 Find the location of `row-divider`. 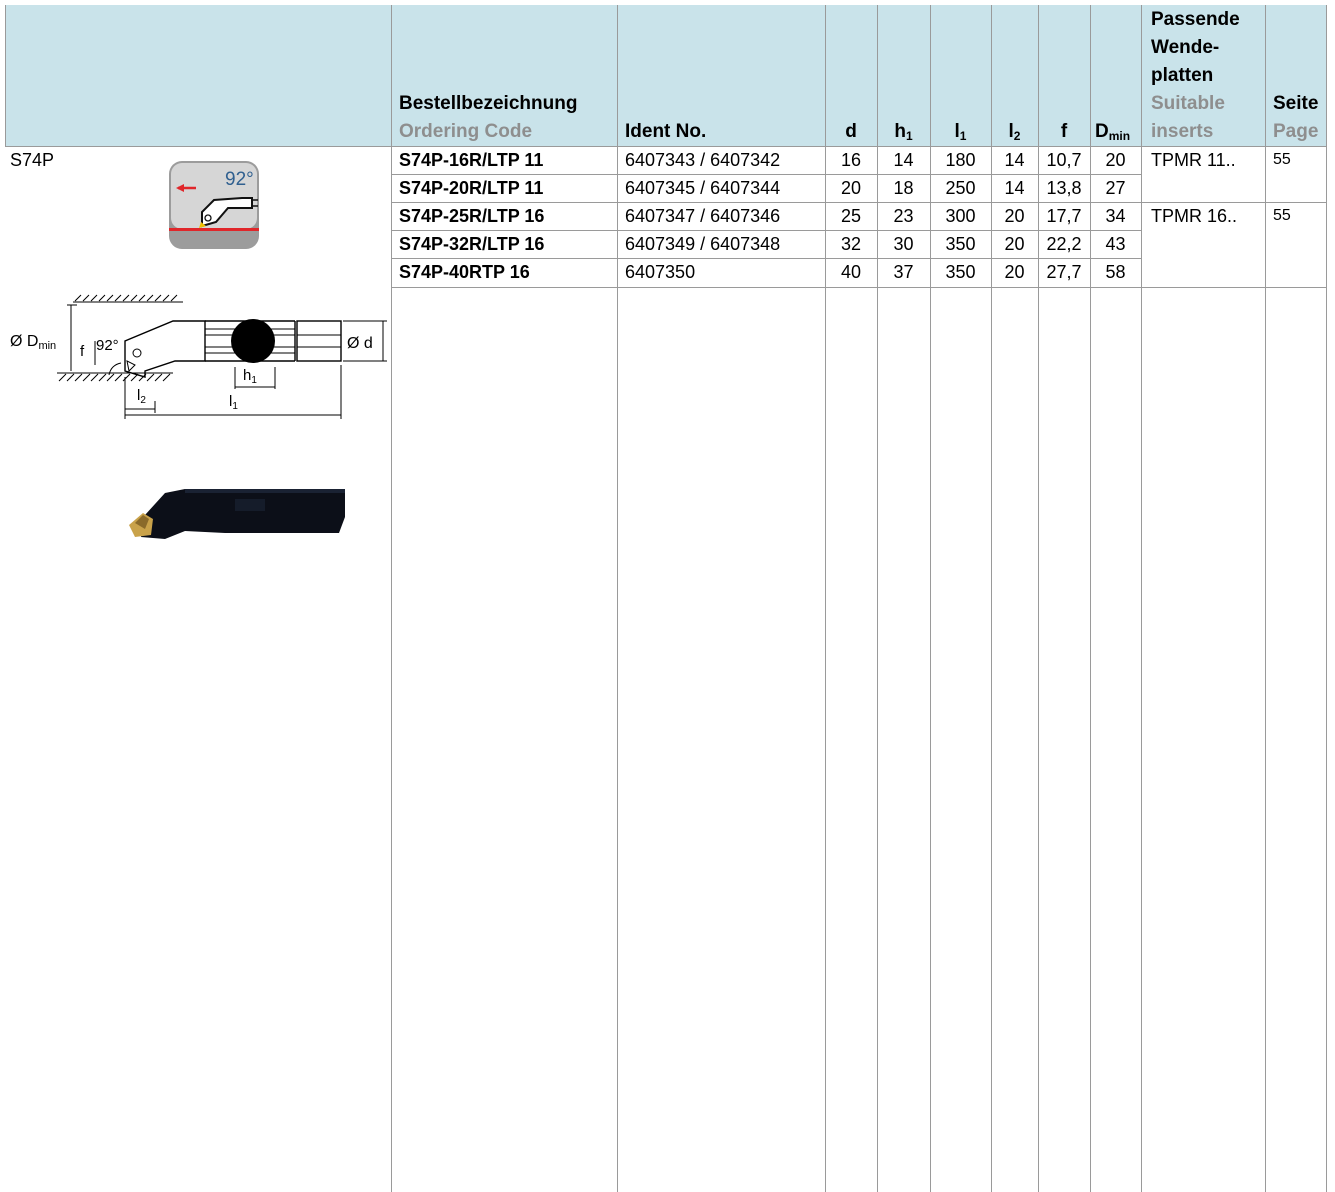

row-divider is located at coordinates (859, 287).